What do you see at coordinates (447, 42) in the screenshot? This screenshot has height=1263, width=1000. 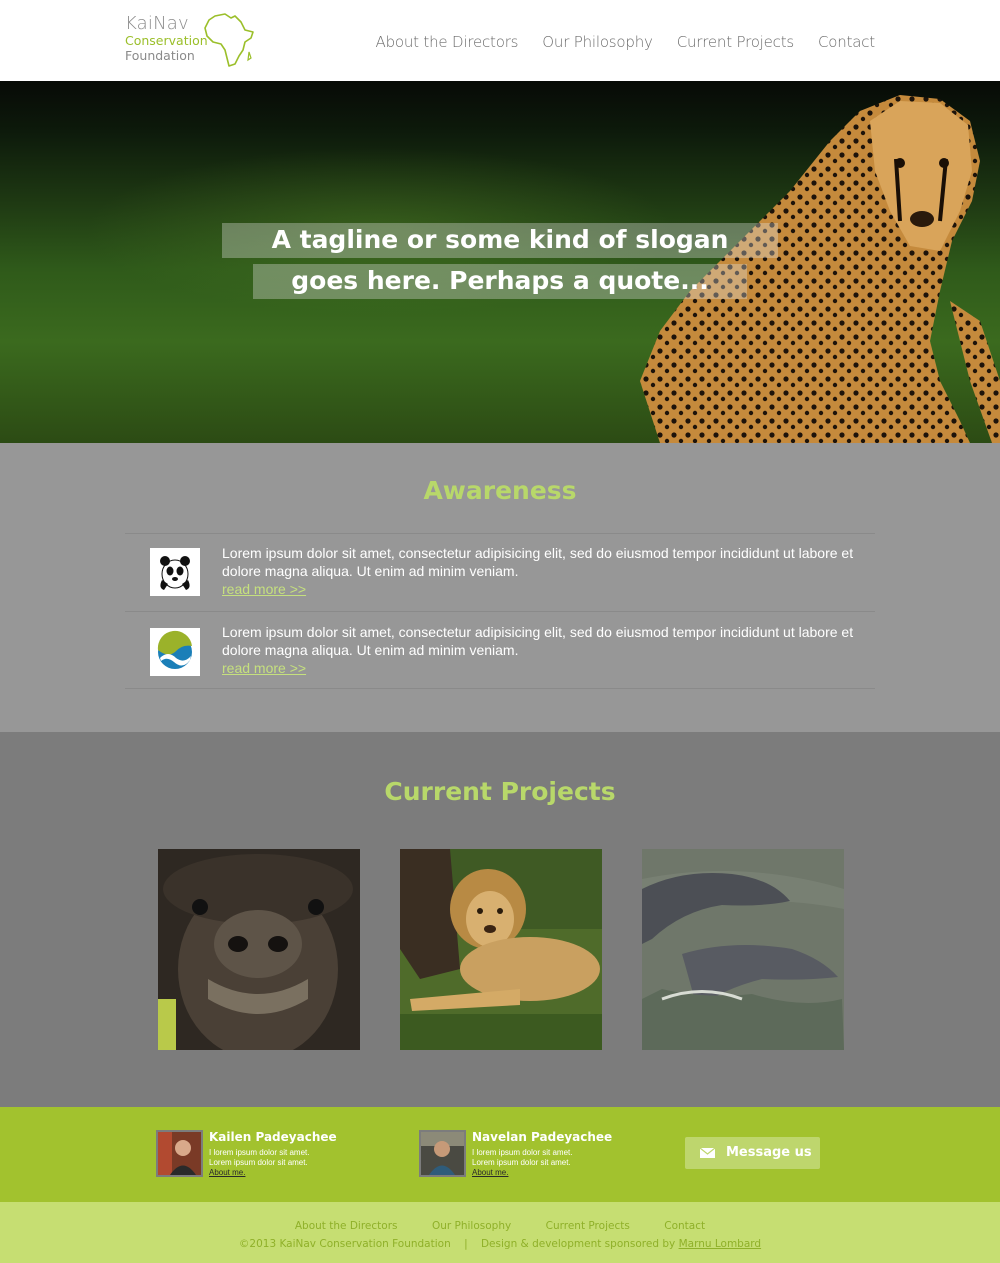 I see `nav-about-directors: About the Directors` at bounding box center [447, 42].